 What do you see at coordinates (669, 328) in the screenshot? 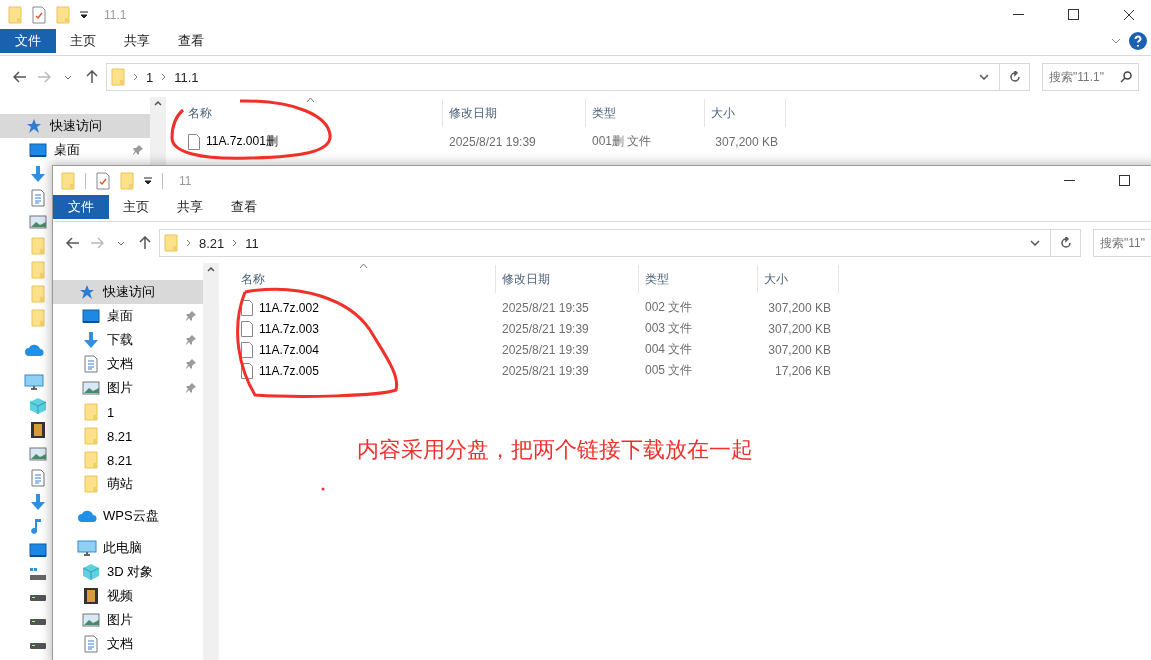
I see `table-cell-text: 003 文件` at bounding box center [669, 328].